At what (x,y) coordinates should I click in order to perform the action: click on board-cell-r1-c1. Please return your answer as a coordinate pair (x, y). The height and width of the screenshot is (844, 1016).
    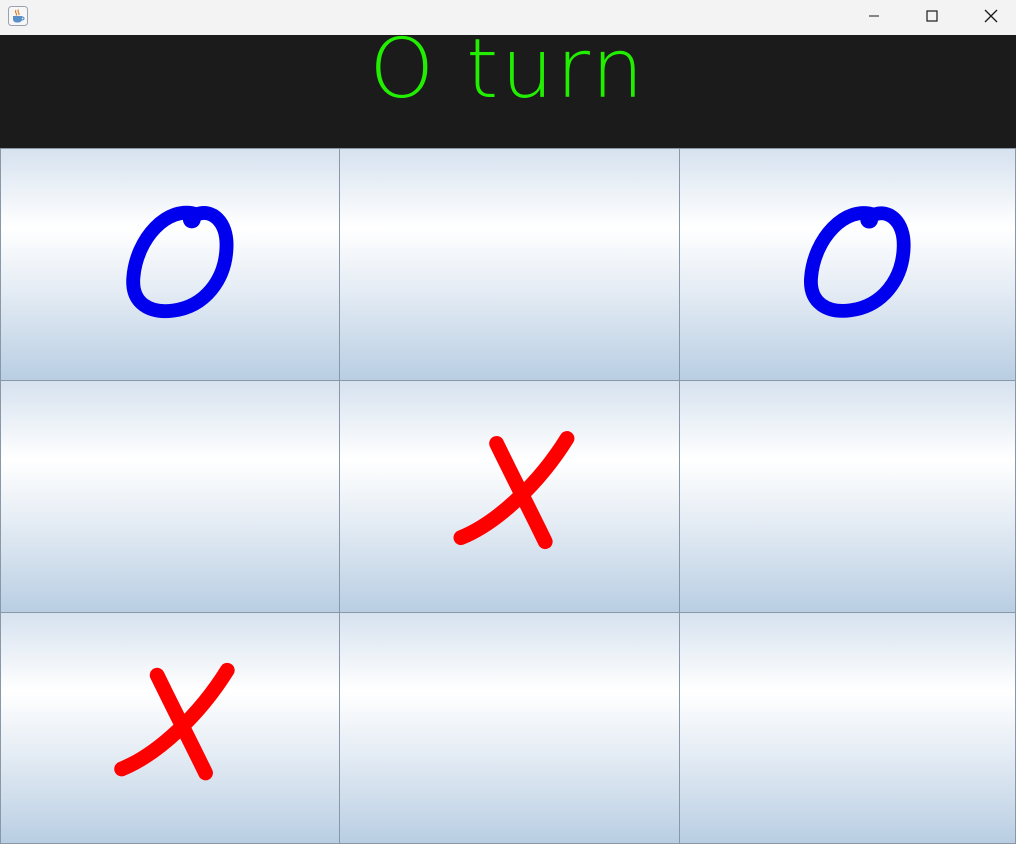
    Looking at the image, I should click on (509, 496).